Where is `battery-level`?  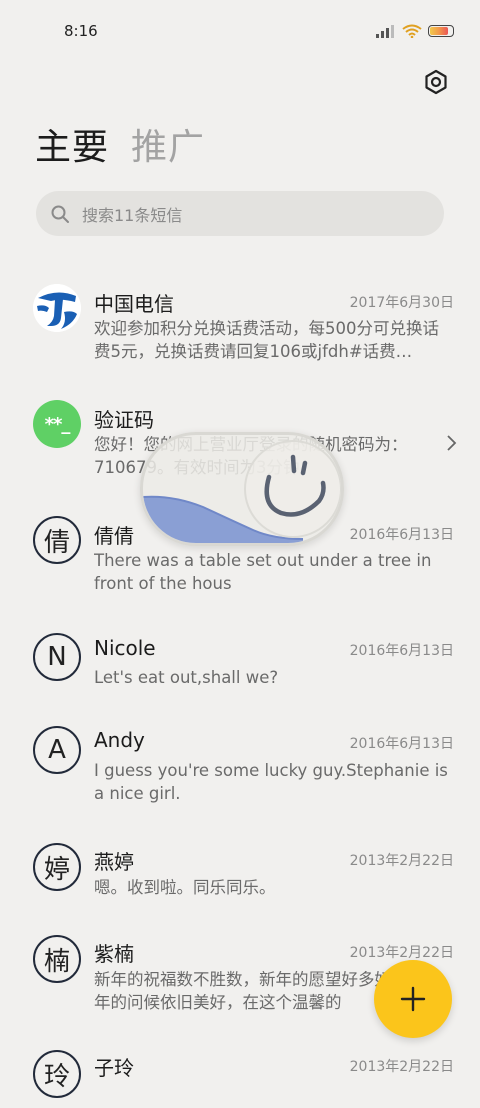 battery-level is located at coordinates (439, 31).